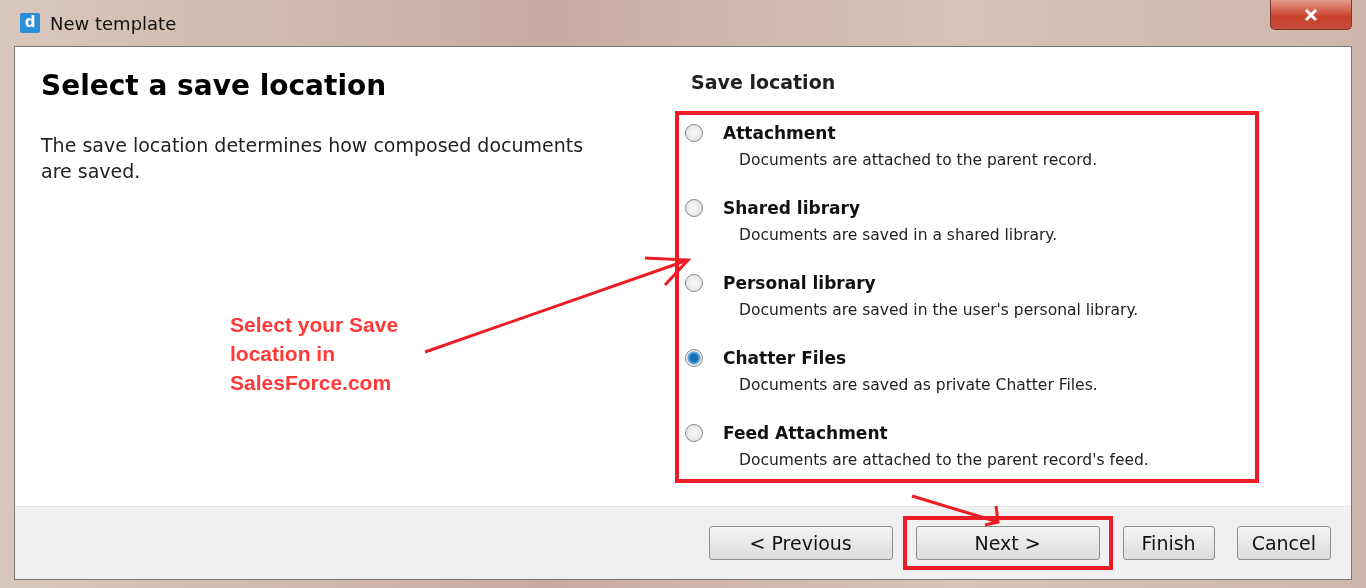 Image resolution: width=1366 pixels, height=588 pixels. Describe the element at coordinates (899, 235) in the screenshot. I see `option-description: Documents are saved in a shared library.` at that location.